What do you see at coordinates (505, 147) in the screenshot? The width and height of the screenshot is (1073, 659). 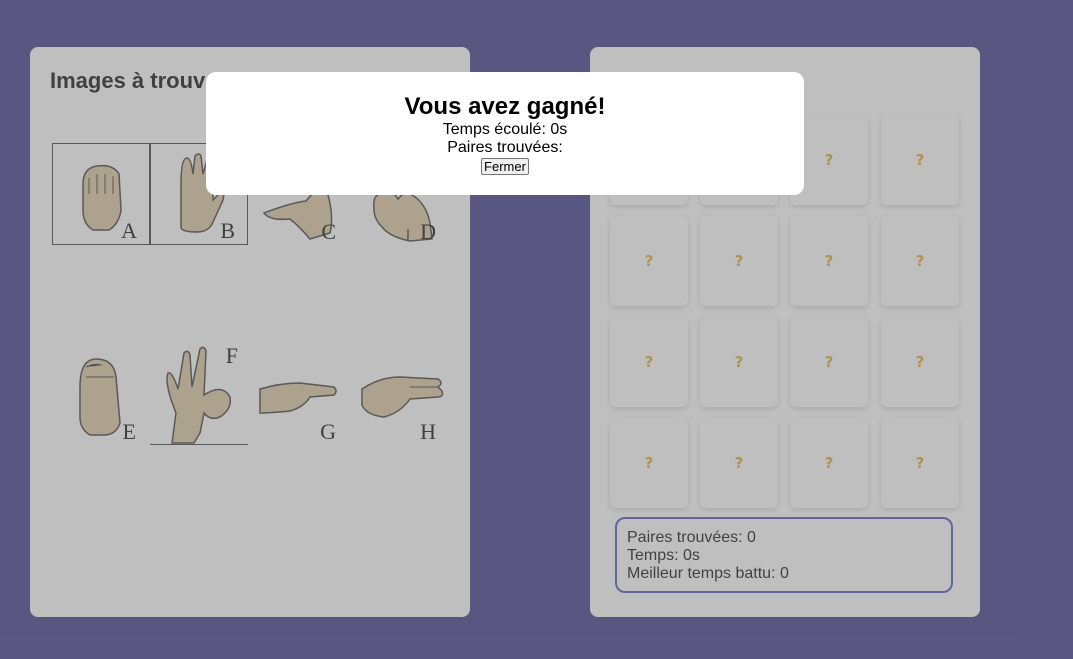 I see `pairs-found-text: Paires trouvées:` at bounding box center [505, 147].